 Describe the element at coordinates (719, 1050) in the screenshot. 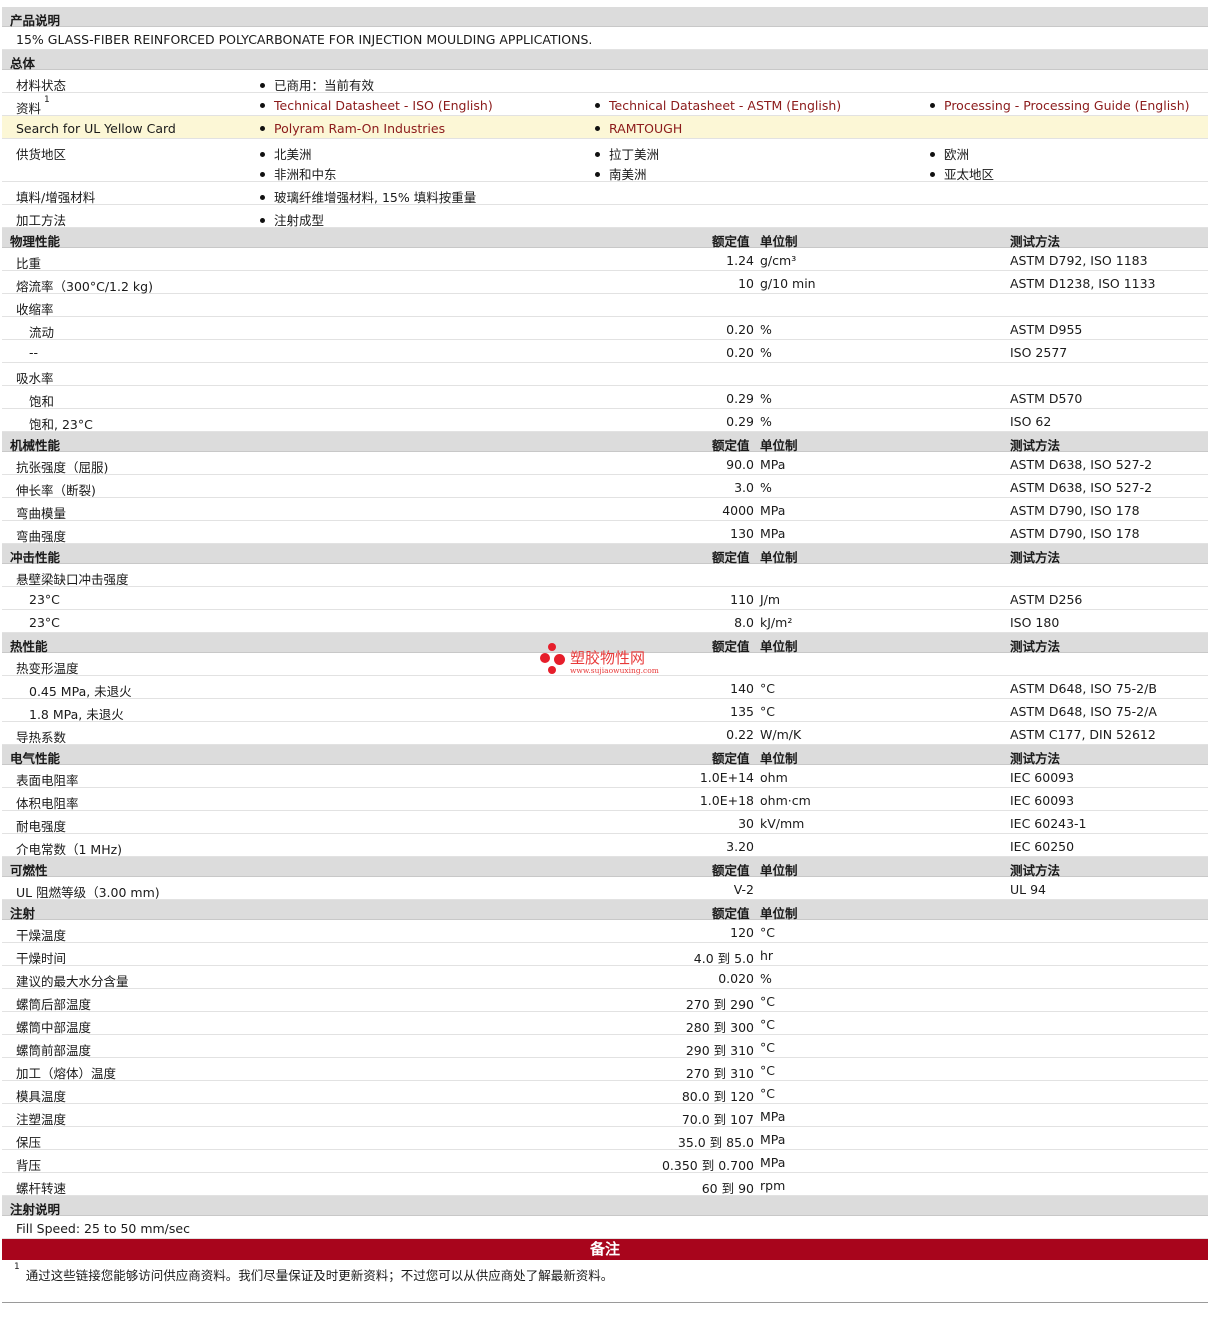

I see `property-value: 290 到 310` at that location.